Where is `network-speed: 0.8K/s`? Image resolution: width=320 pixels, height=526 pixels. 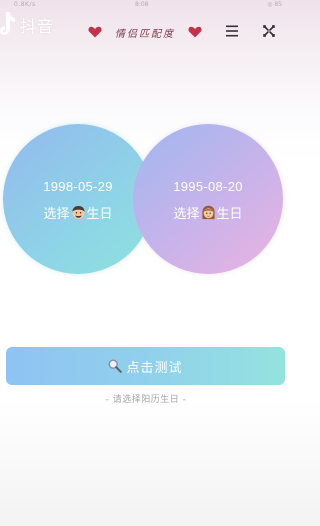 network-speed: 0.8K/s is located at coordinates (25, 4).